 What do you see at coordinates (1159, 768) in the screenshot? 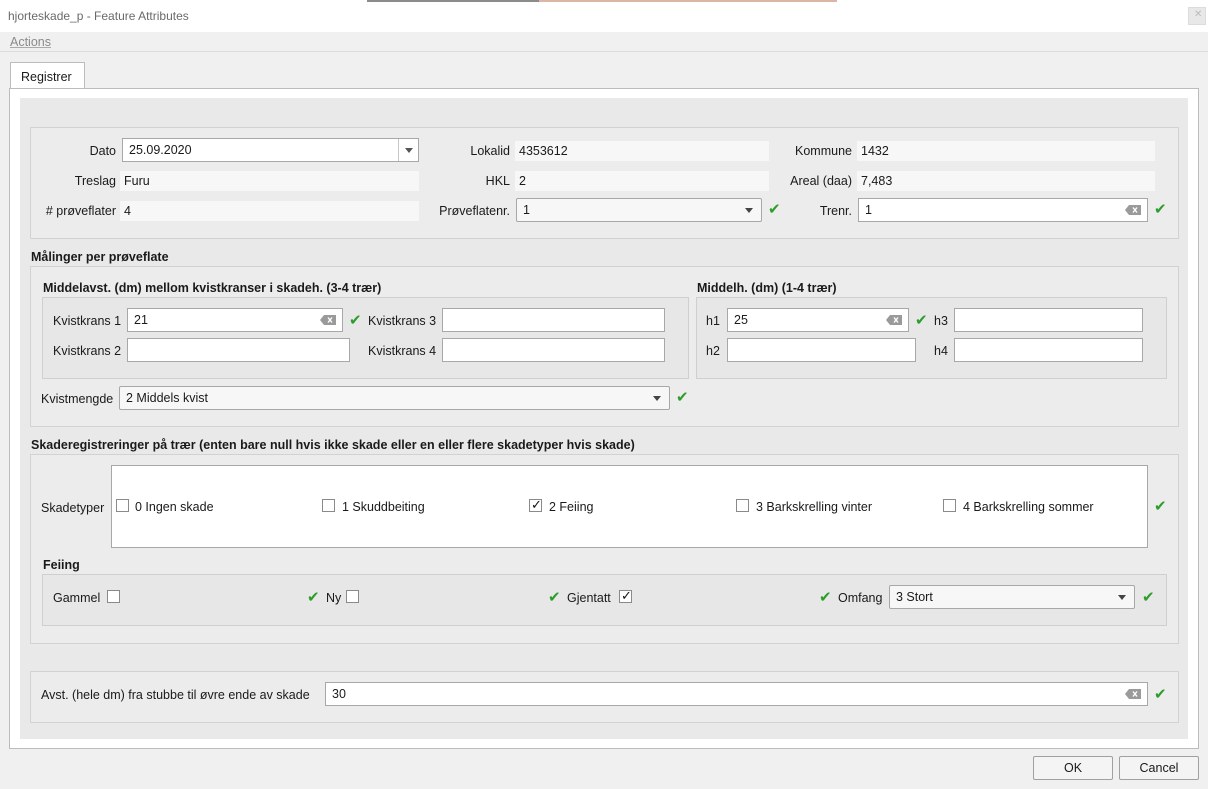
I see `cancel-button: Cancel` at bounding box center [1159, 768].